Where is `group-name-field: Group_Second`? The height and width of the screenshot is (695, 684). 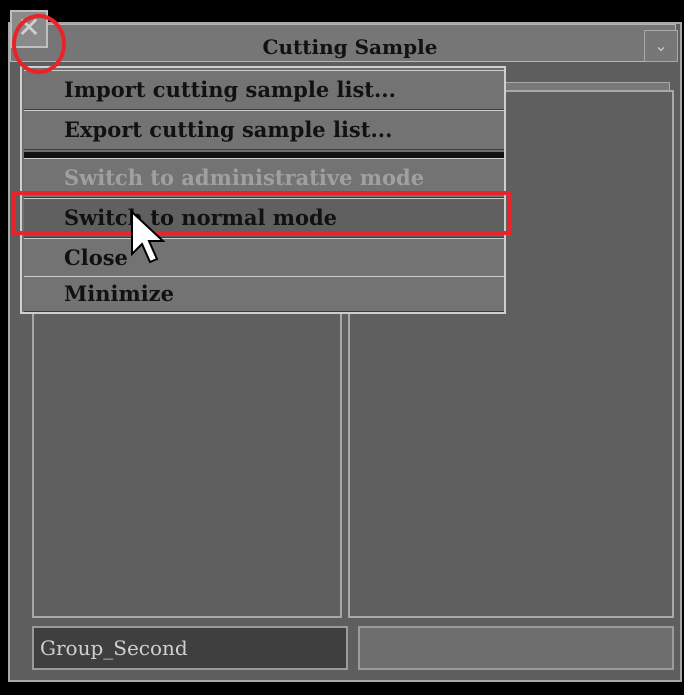 group-name-field: Group_Second is located at coordinates (190, 648).